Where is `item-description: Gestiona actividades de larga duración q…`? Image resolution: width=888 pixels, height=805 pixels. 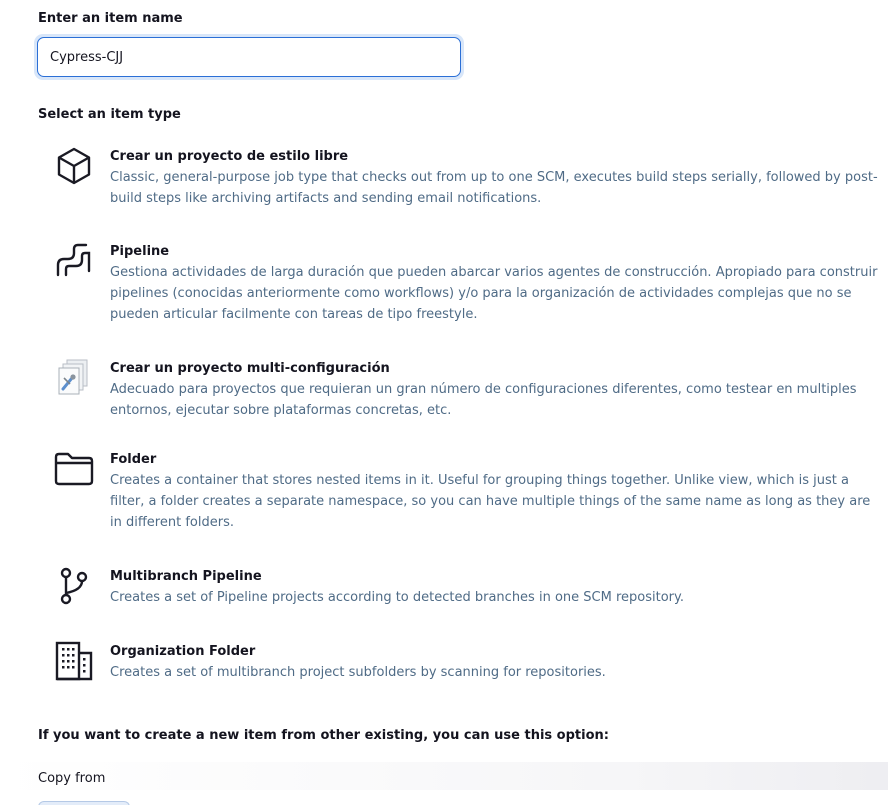
item-description: Gestiona actividades de larga duración q… is located at coordinates (494, 293).